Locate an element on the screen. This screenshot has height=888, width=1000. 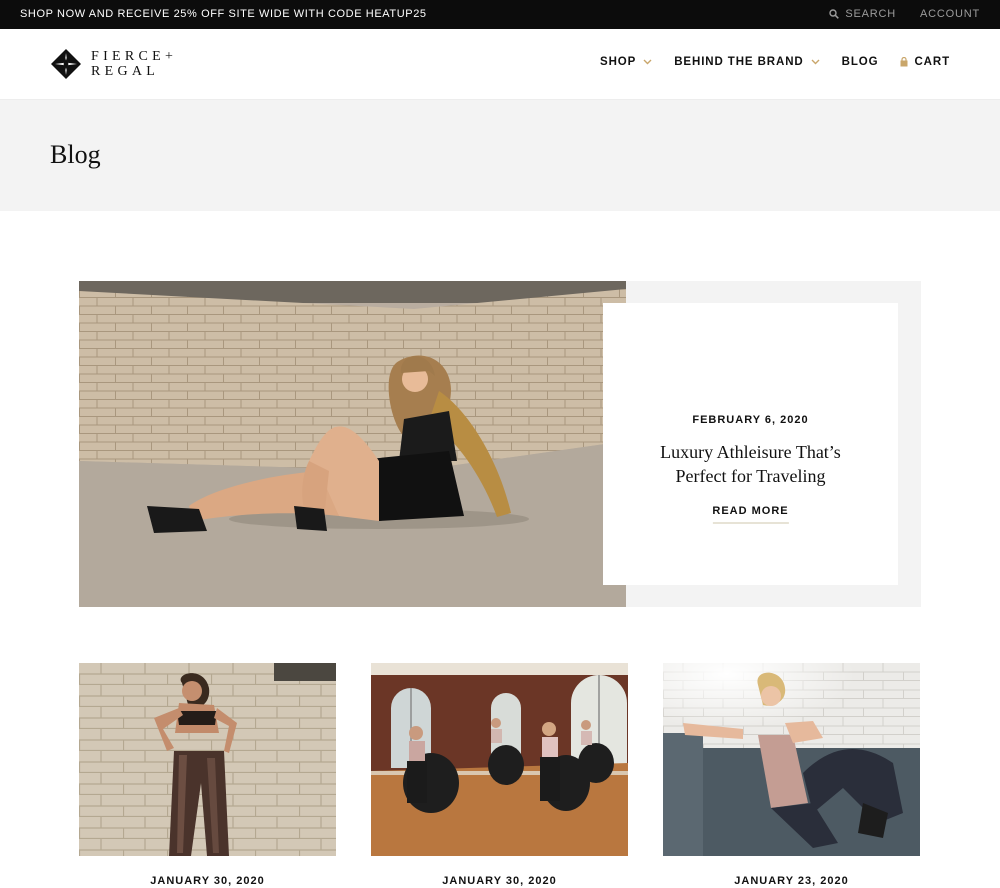
account-link: ACCOUNT is located at coordinates (950, 14).